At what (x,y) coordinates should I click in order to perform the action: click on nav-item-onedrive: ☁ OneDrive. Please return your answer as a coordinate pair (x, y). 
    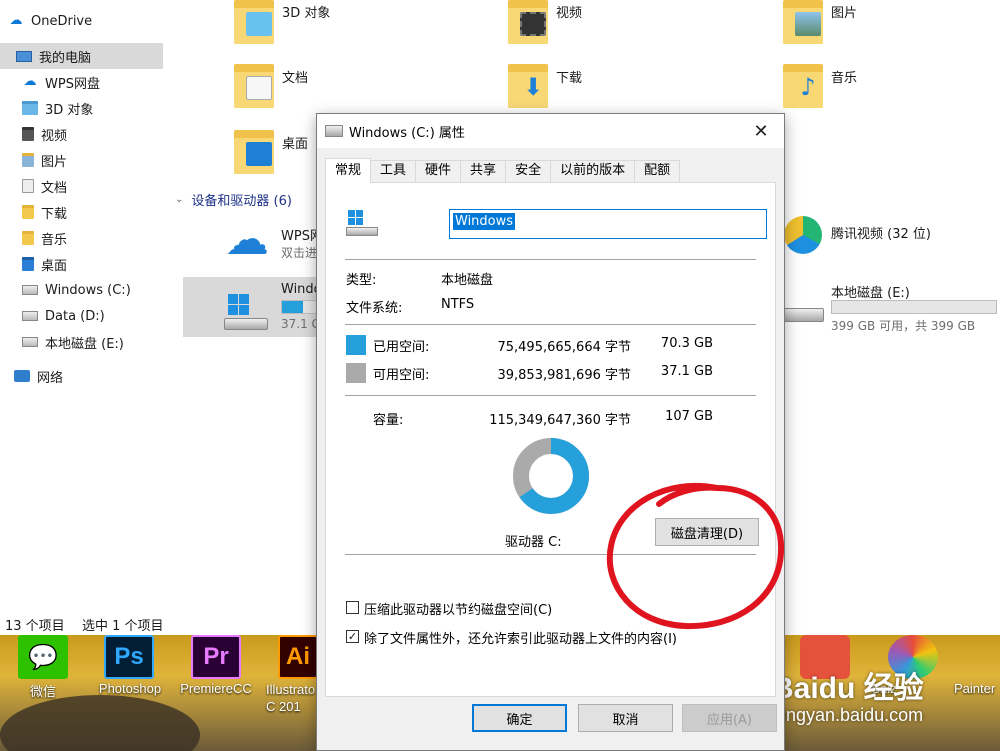
    Looking at the image, I should click on (85, 21).